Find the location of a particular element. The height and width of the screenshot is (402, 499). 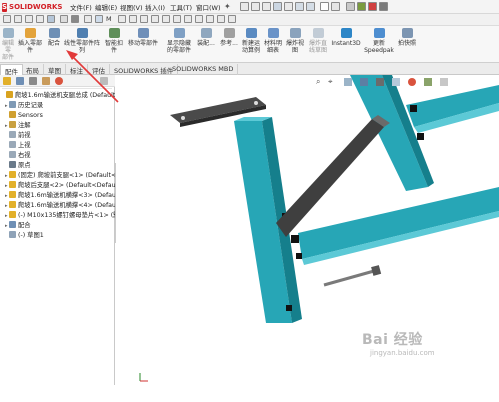

annotation-overlay is located at coordinates (92, 76).